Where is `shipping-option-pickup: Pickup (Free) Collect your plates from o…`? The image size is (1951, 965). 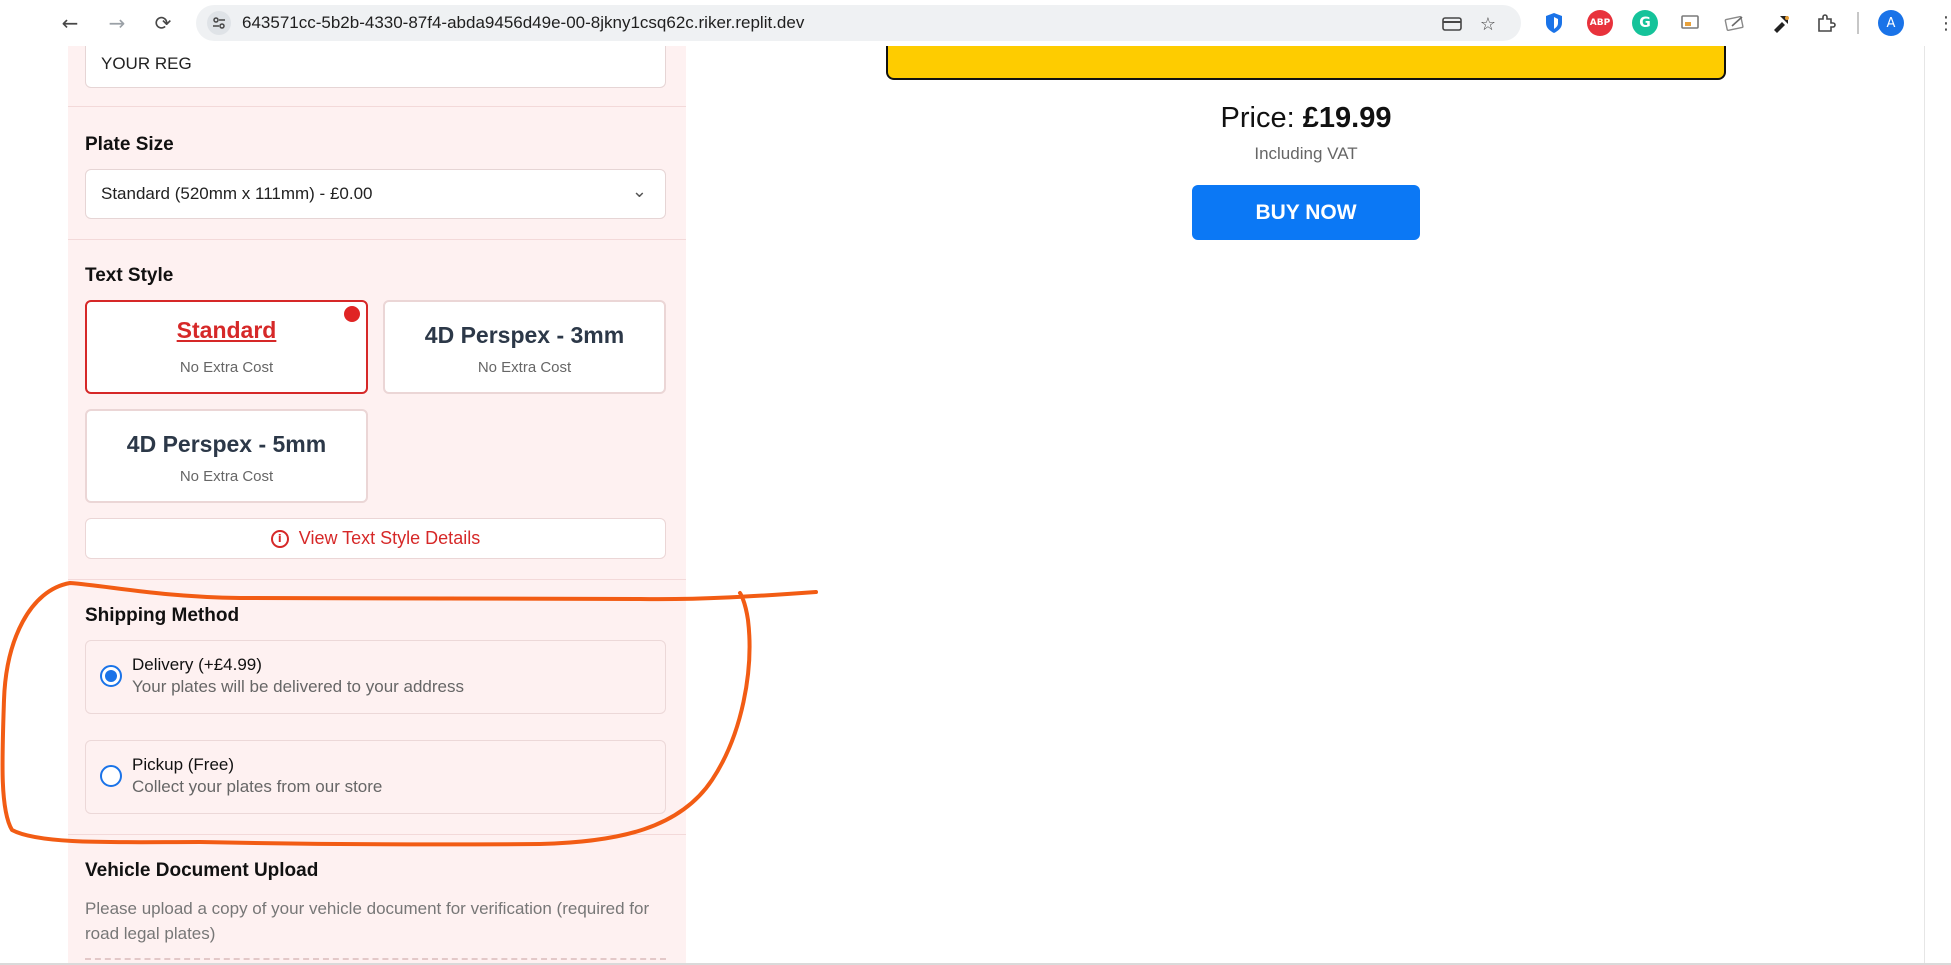
shipping-option-pickup: Pickup (Free) Collect your plates from o… is located at coordinates (375, 777).